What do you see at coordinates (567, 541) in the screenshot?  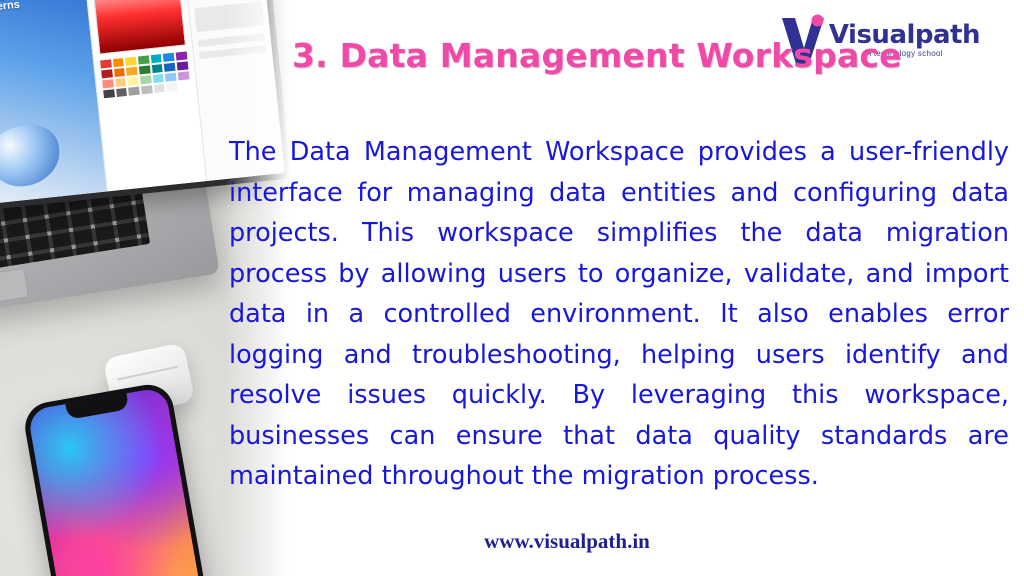 I see `website-link: www.visualpath.in` at bounding box center [567, 541].